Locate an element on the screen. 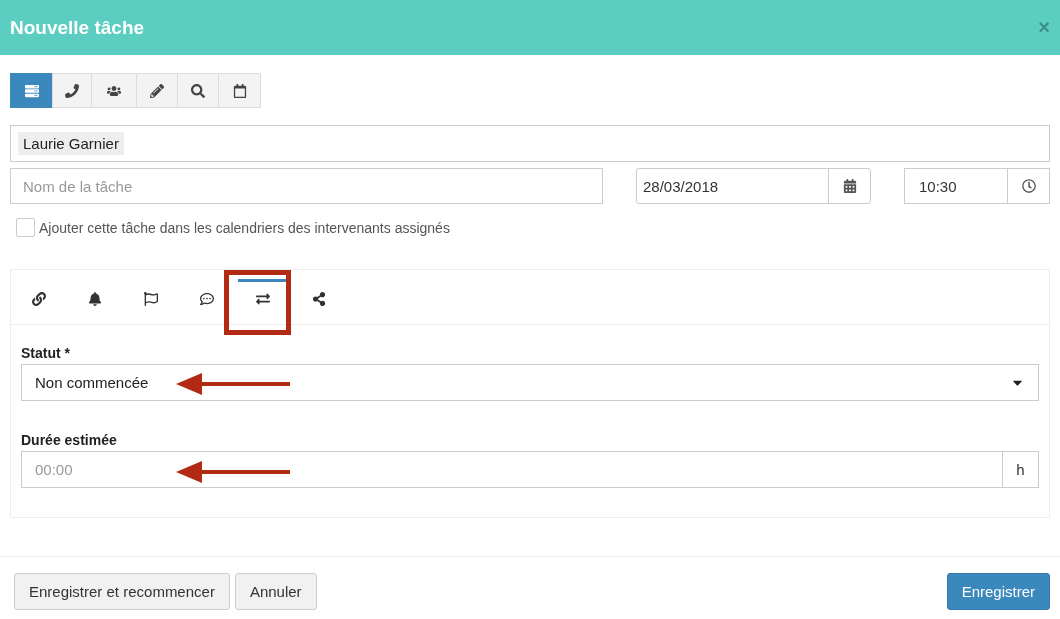  bell-icon is located at coordinates (95, 298).